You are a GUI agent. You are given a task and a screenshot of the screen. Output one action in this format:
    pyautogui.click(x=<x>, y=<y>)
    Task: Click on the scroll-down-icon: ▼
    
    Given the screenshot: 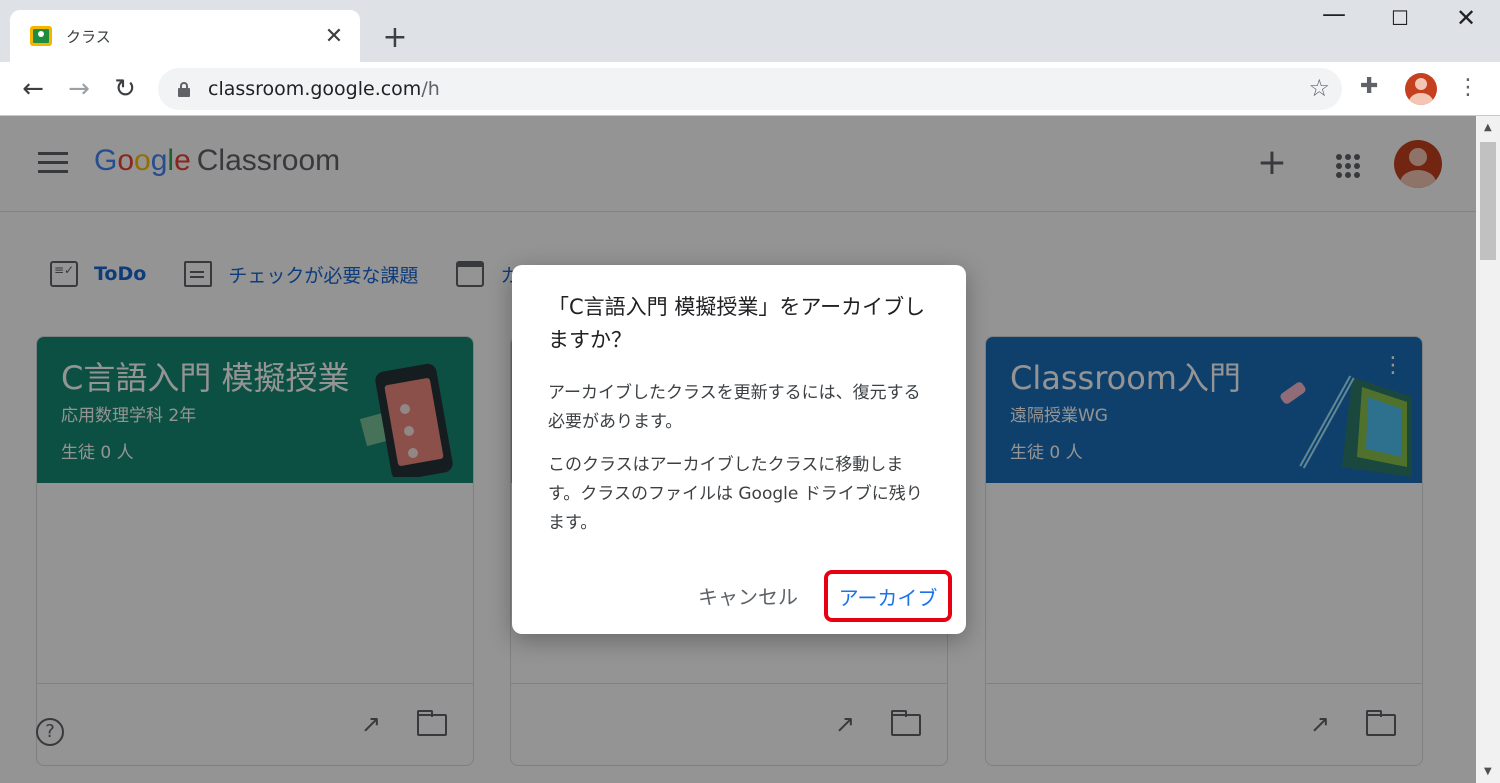 What is the action you would take?
    pyautogui.click(x=1488, y=771)
    